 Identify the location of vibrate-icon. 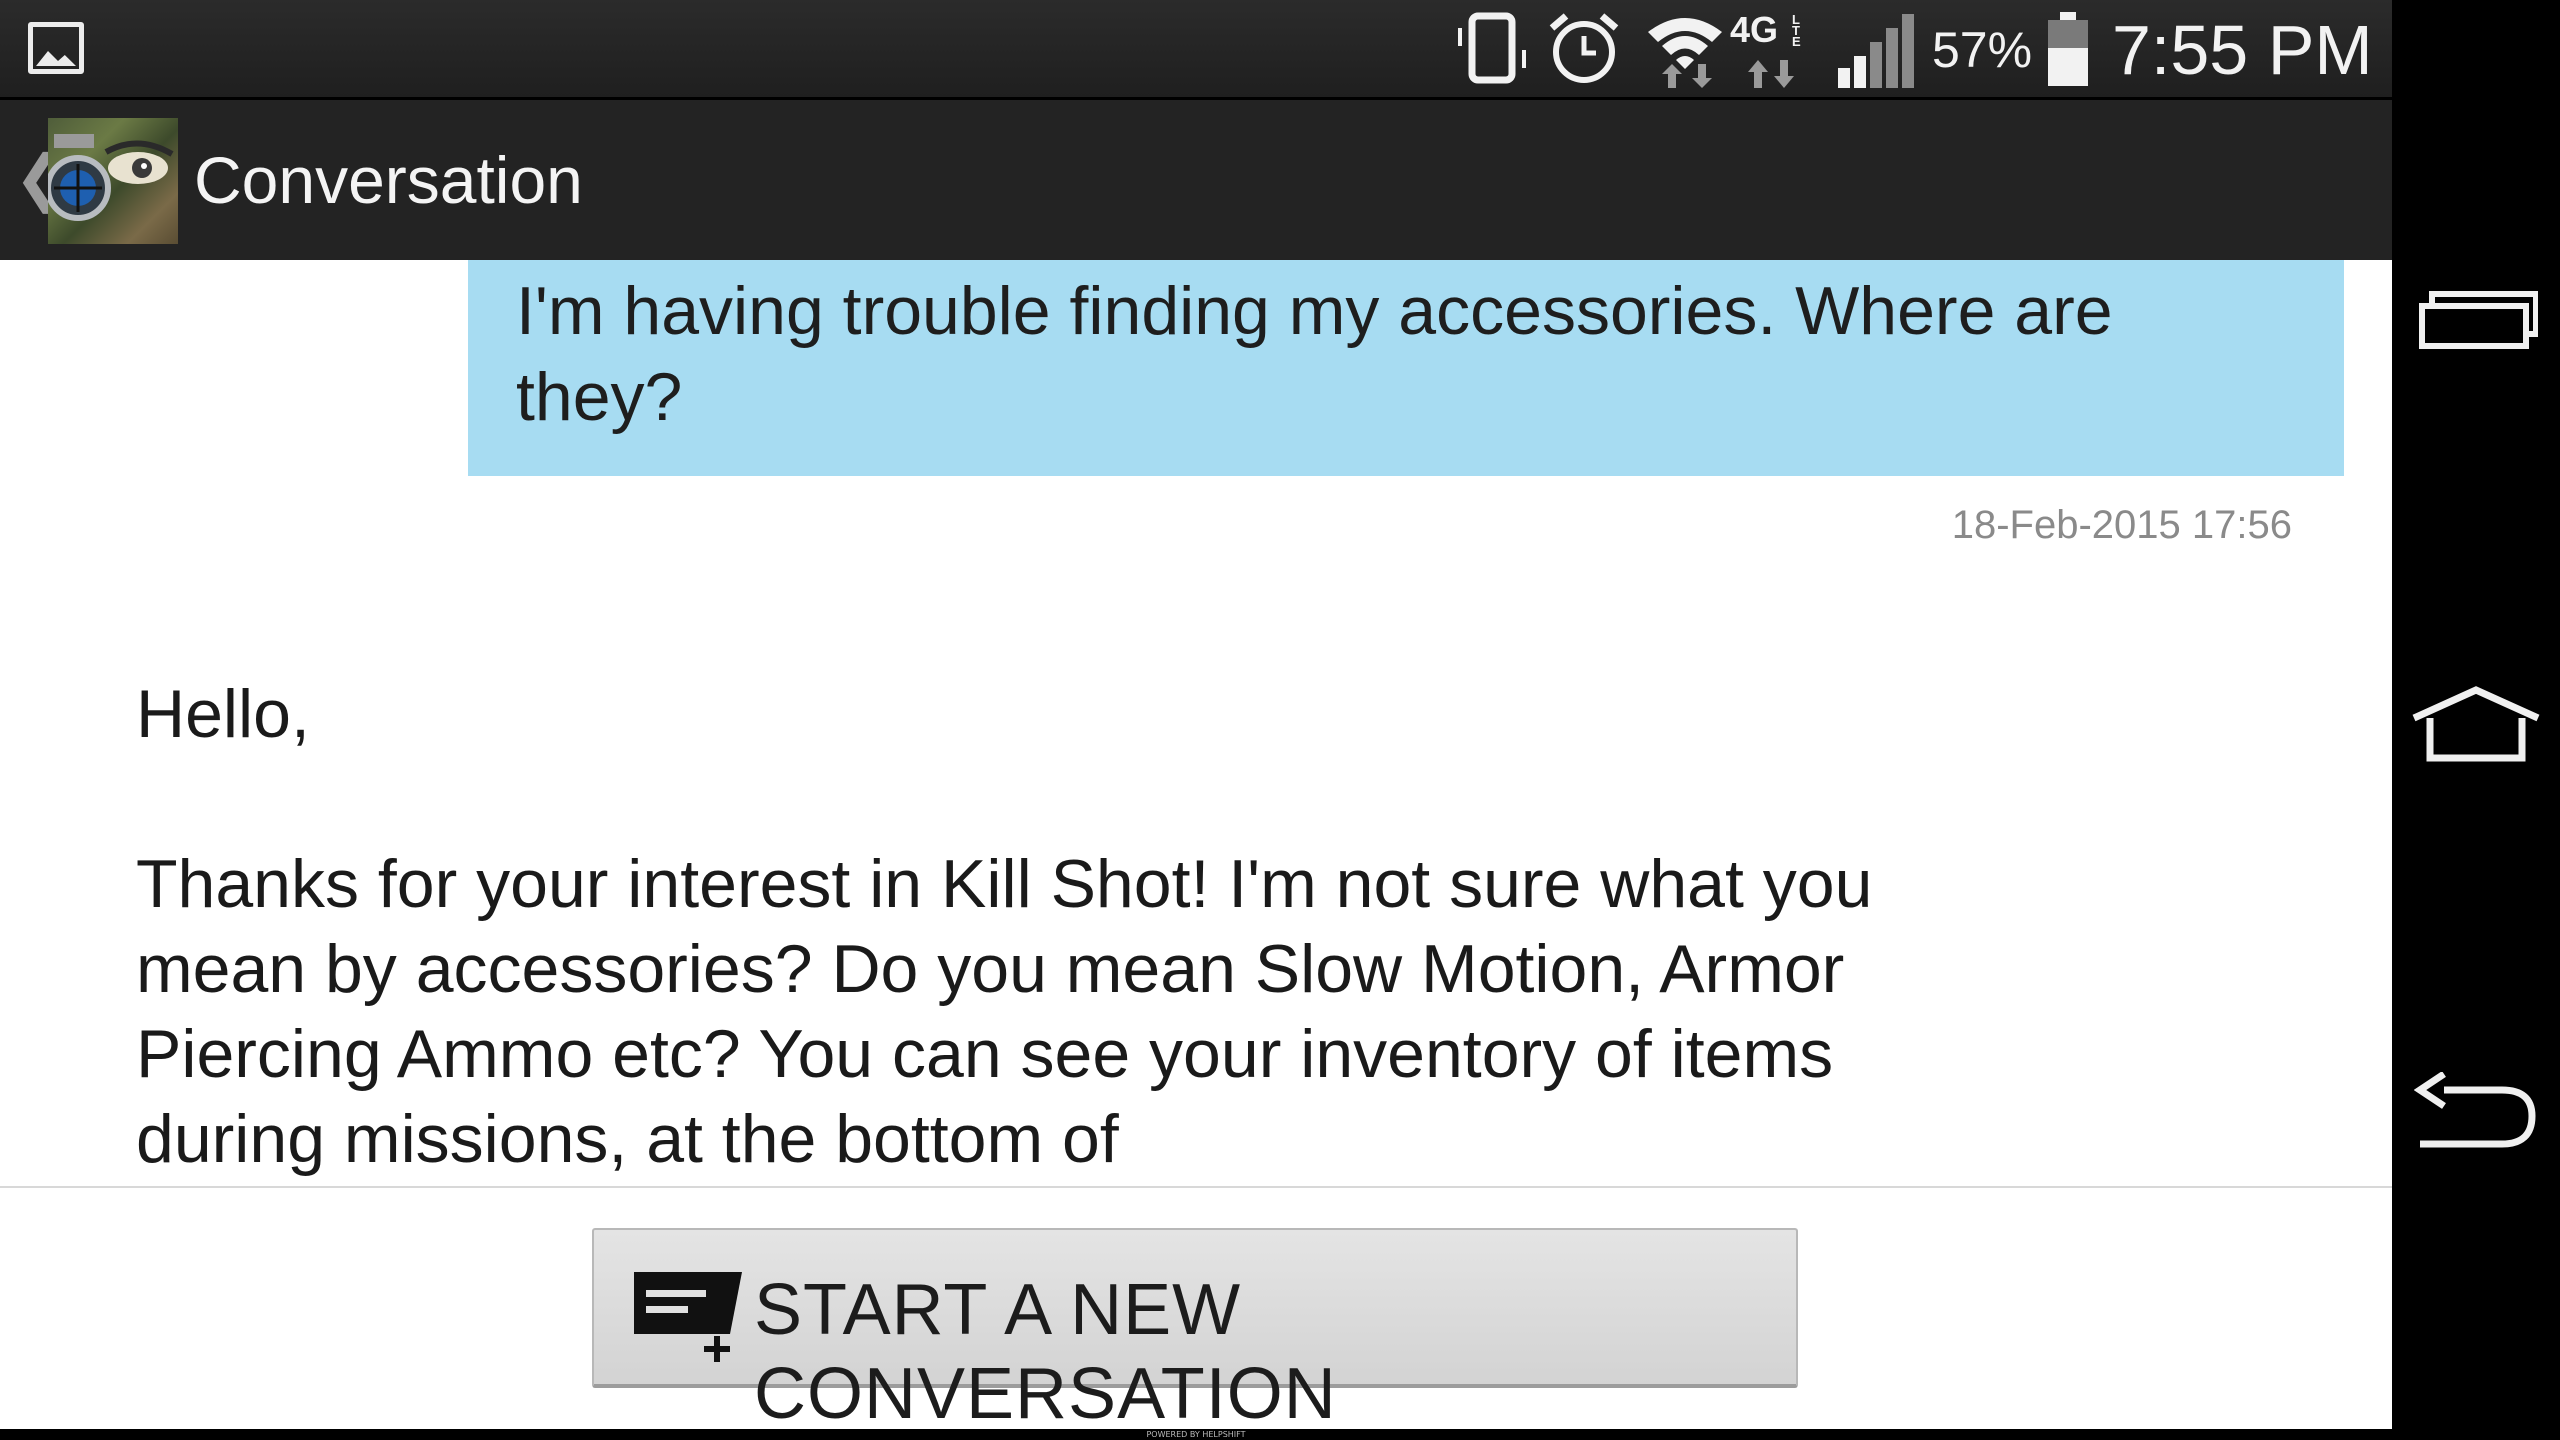
(1492, 48).